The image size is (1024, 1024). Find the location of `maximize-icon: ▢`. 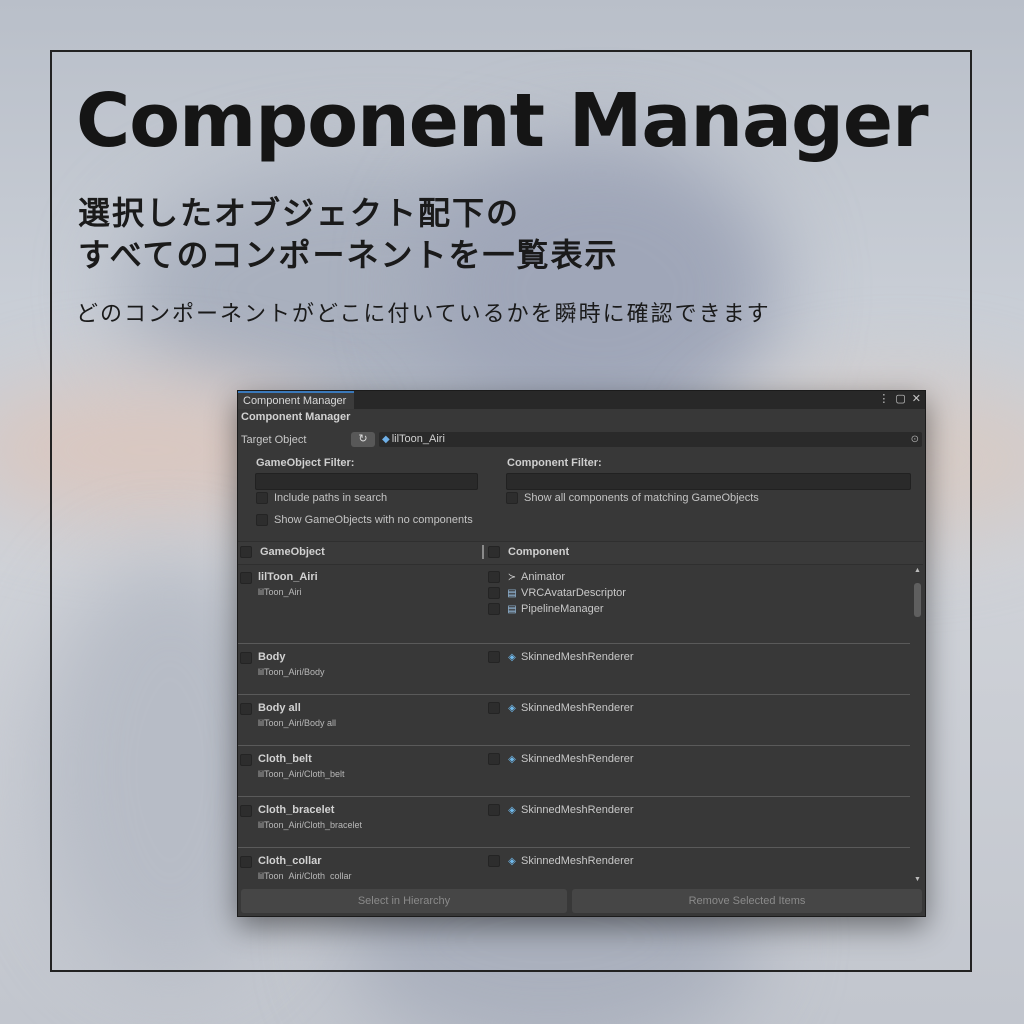

maximize-icon: ▢ is located at coordinates (900, 398).